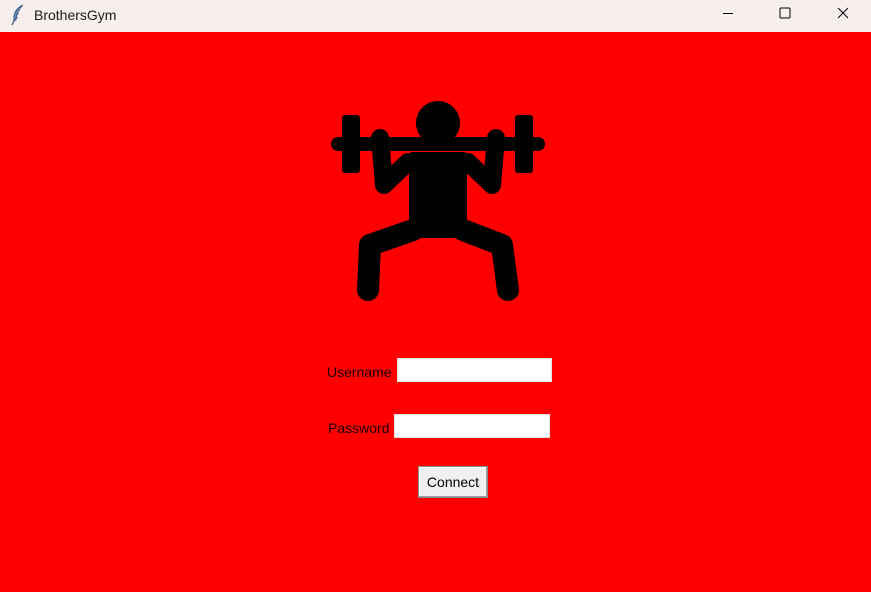 The width and height of the screenshot is (871, 592). What do you see at coordinates (453, 482) in the screenshot?
I see `connect-button: Connect` at bounding box center [453, 482].